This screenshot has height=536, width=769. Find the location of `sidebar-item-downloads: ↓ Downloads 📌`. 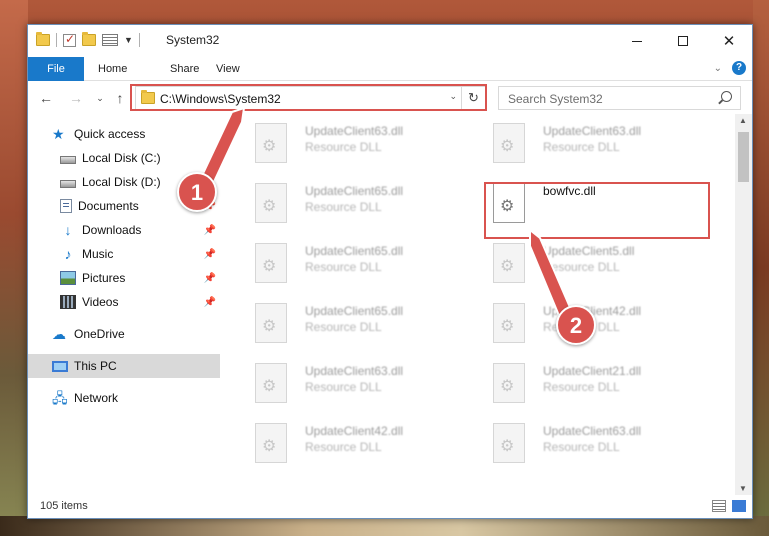

sidebar-item-downloads: ↓ Downloads 📌 is located at coordinates (124, 230).